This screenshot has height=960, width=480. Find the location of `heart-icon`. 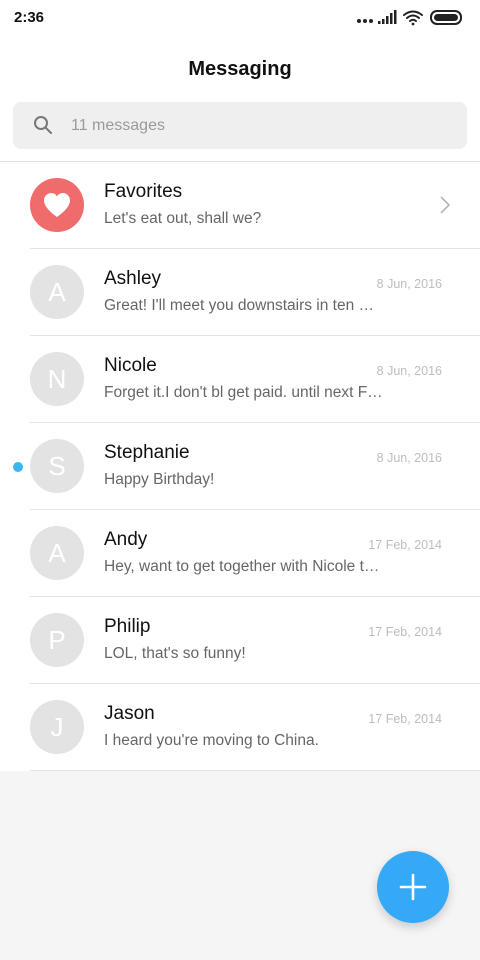

heart-icon is located at coordinates (57, 205).